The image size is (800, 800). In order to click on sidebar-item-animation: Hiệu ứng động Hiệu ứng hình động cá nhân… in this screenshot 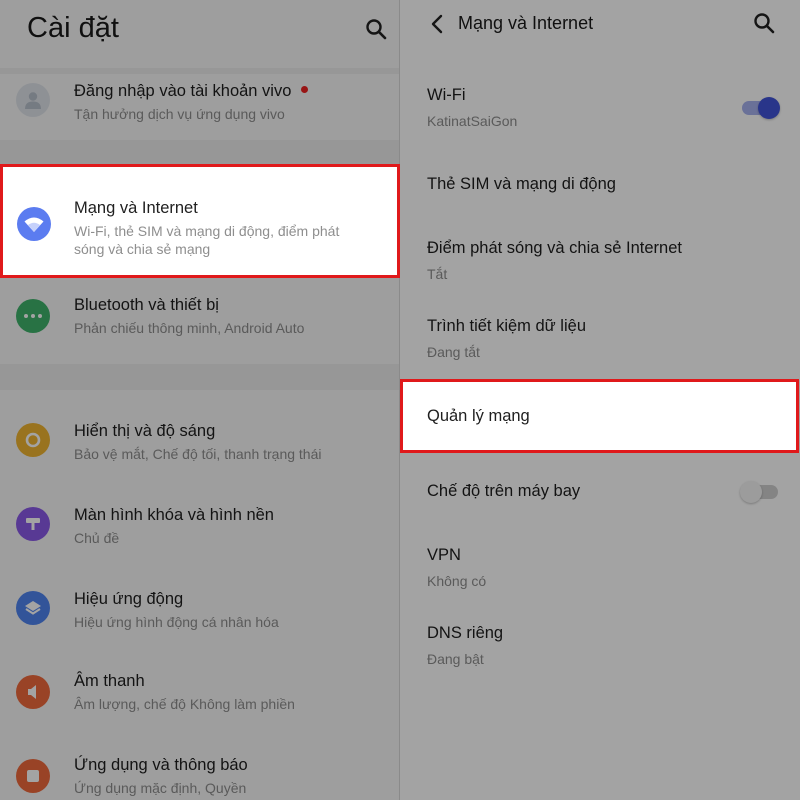, I will do `click(200, 609)`.